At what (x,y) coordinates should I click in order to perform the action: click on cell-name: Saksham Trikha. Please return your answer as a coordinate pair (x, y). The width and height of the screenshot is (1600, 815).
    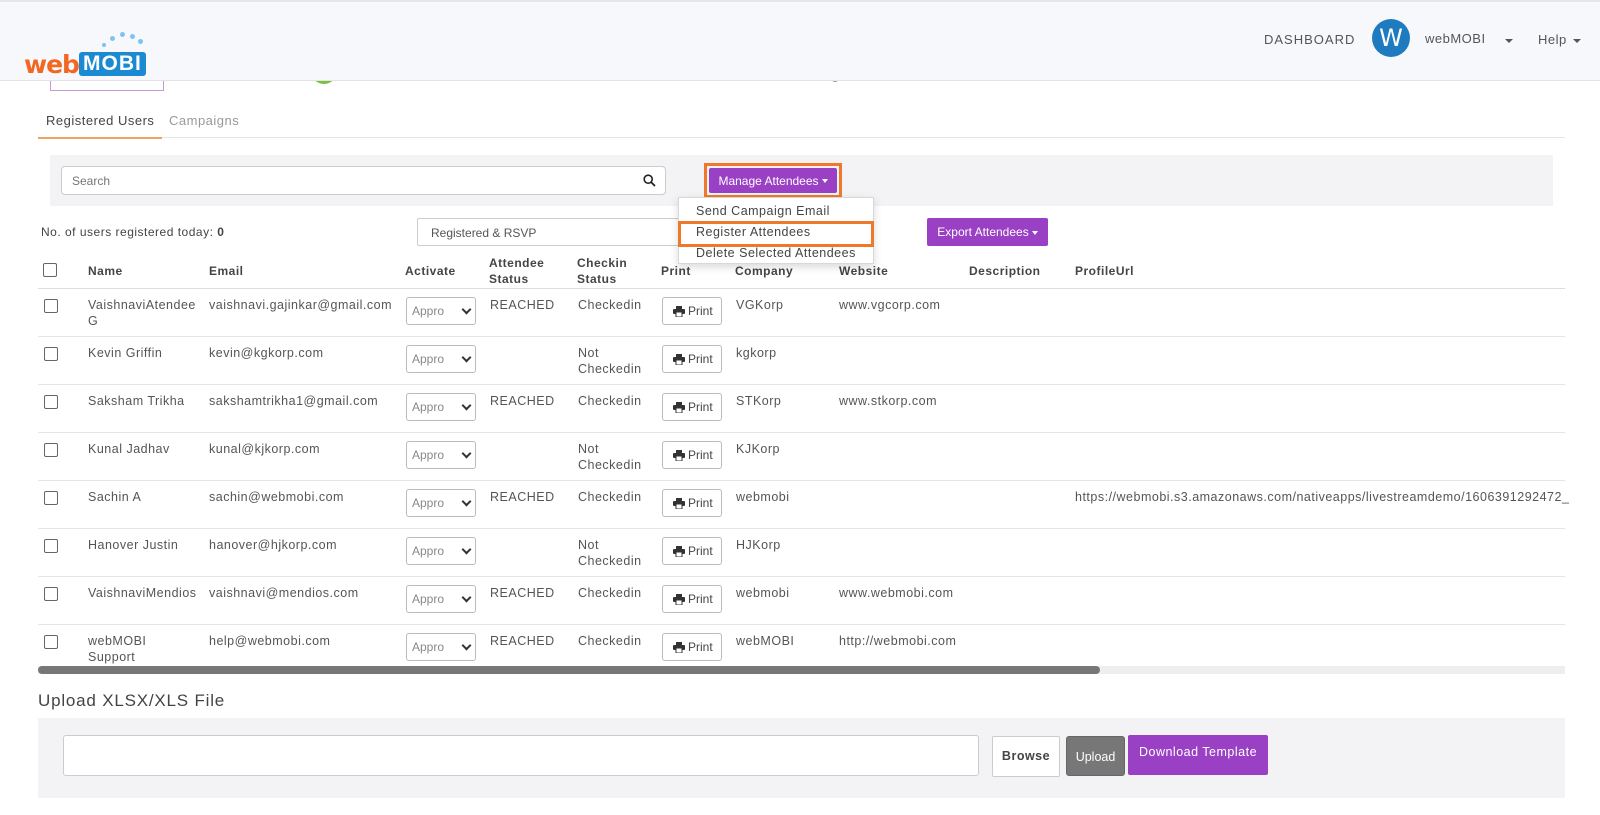
    Looking at the image, I should click on (144, 401).